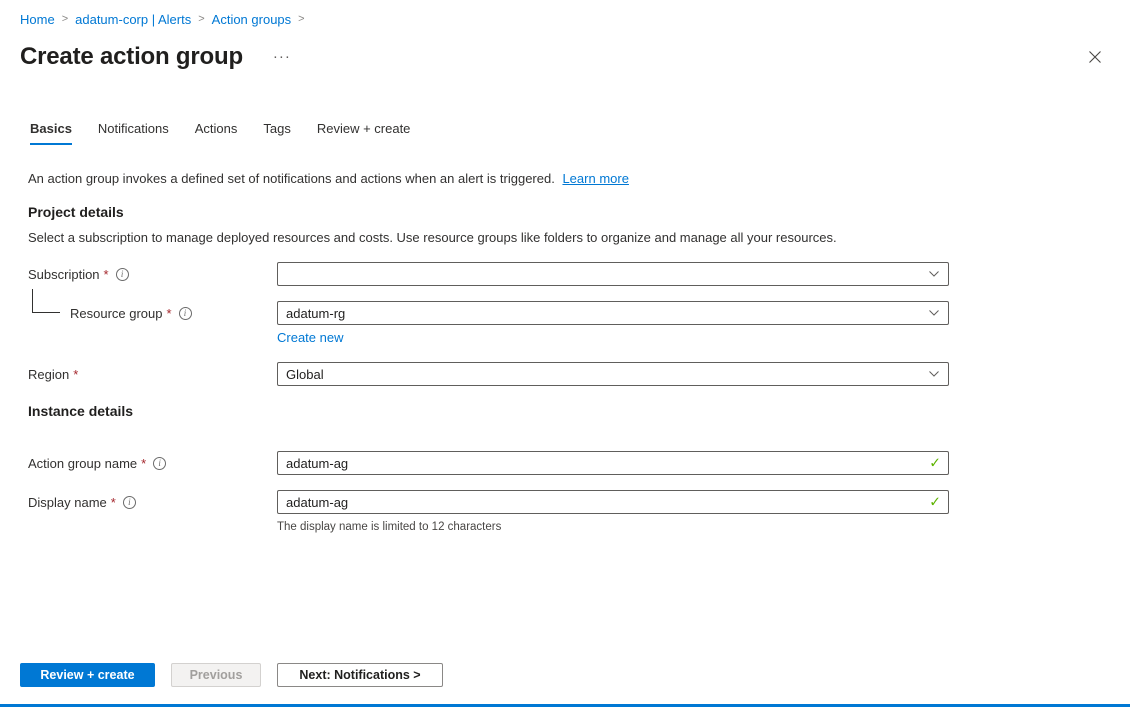 Image resolution: width=1130 pixels, height=707 pixels. I want to click on subscription-dropdown, so click(613, 274).